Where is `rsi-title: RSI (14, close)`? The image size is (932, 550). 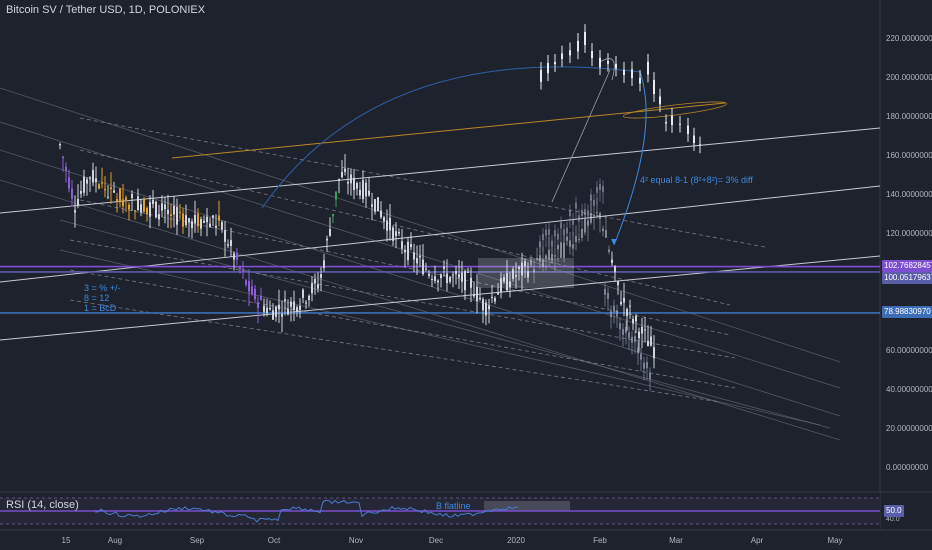
rsi-title: RSI (14, close) is located at coordinates (42, 505).